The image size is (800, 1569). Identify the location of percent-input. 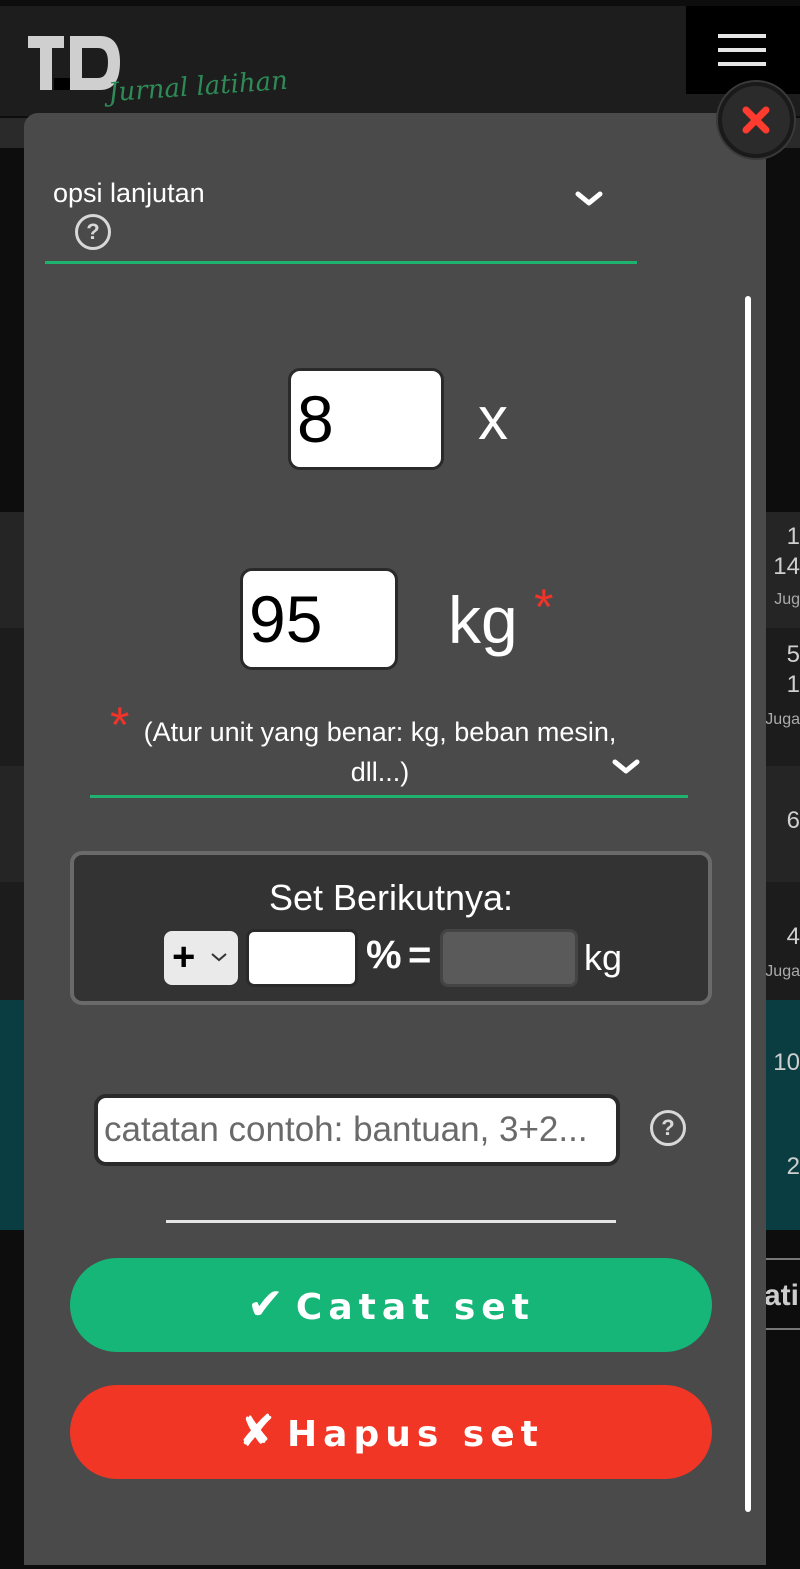
(302, 958).